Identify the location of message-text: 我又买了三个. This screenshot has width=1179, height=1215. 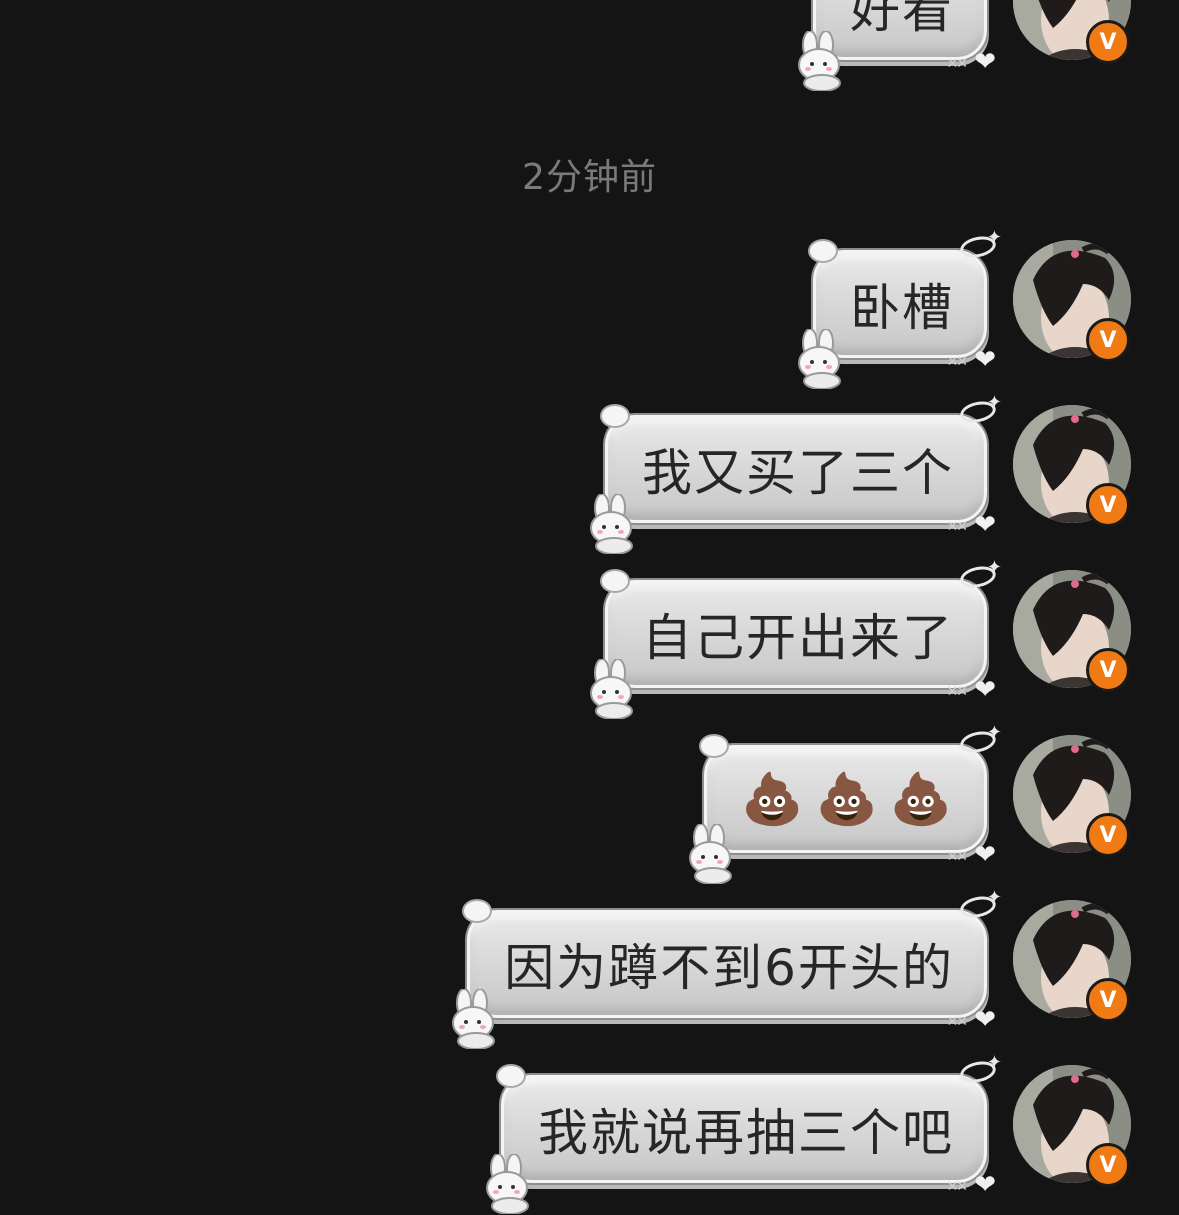
(798, 473).